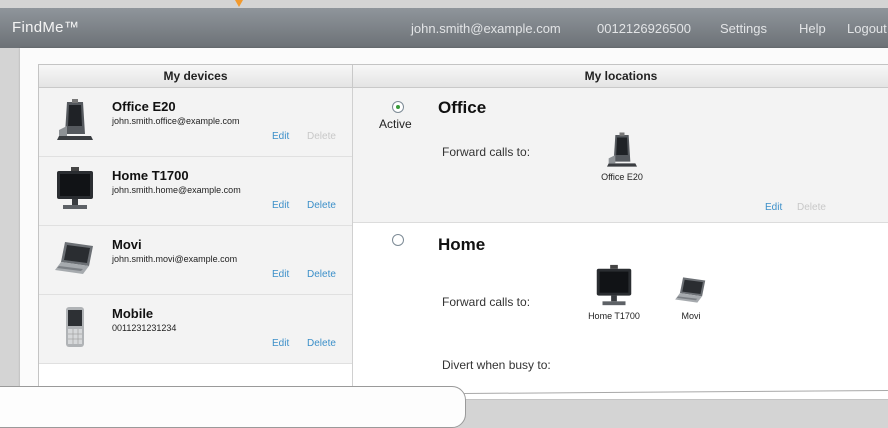 The width and height of the screenshot is (888, 428). I want to click on location-radio-home, so click(398, 240).